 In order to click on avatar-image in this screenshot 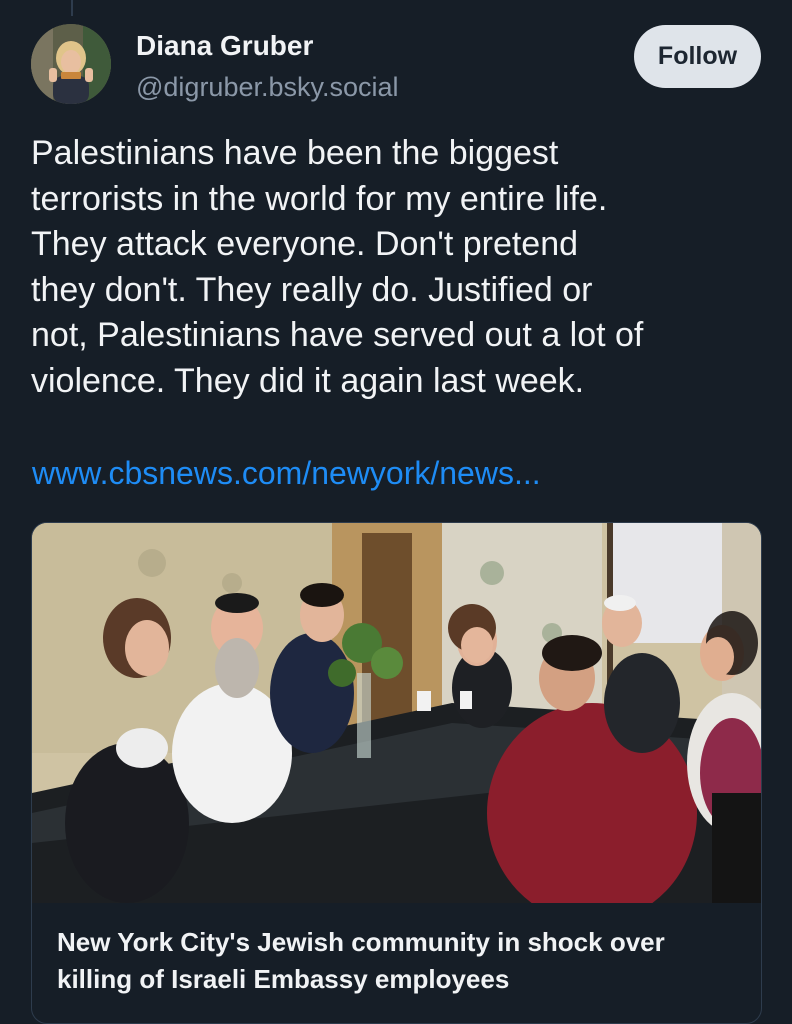, I will do `click(71, 64)`.